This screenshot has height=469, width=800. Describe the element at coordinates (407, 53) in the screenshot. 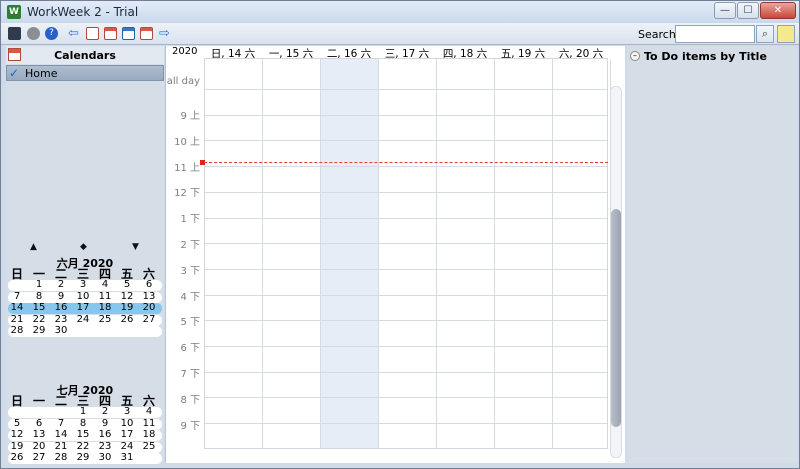

I see `day-header: 三, 17 六` at that location.